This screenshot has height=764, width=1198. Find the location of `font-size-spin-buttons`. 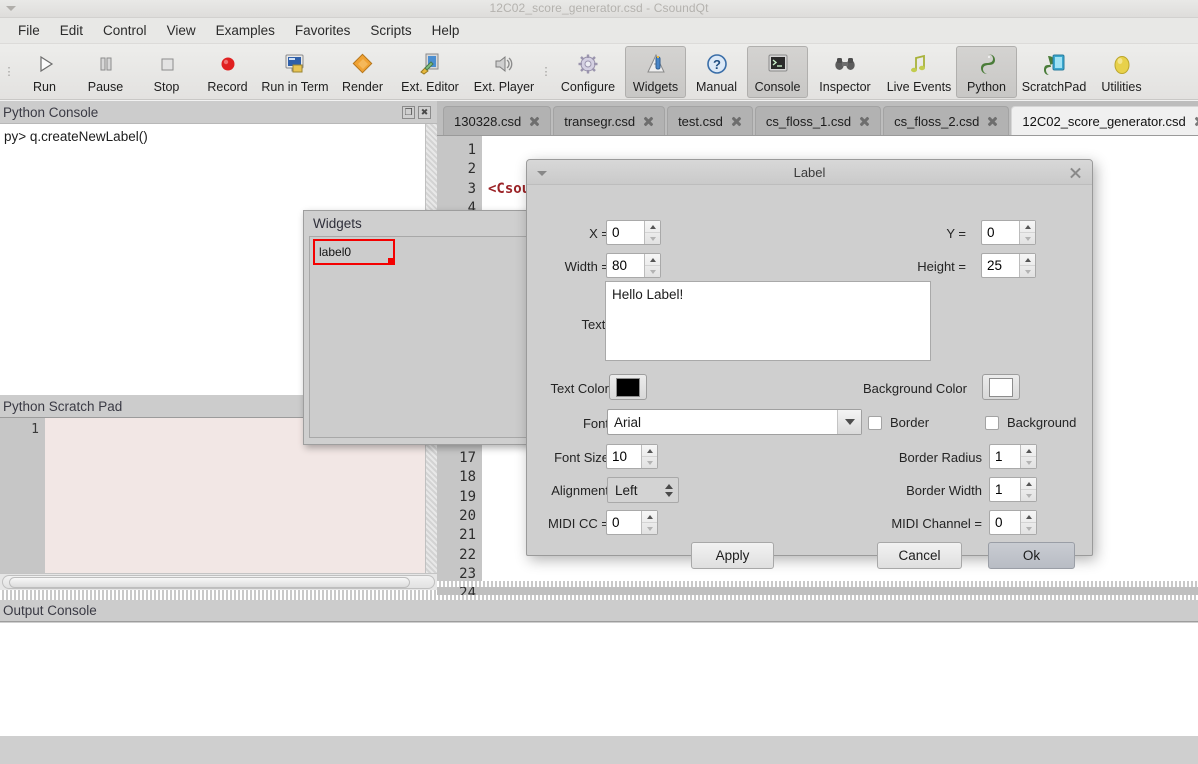

font-size-spin-buttons is located at coordinates (649, 456).